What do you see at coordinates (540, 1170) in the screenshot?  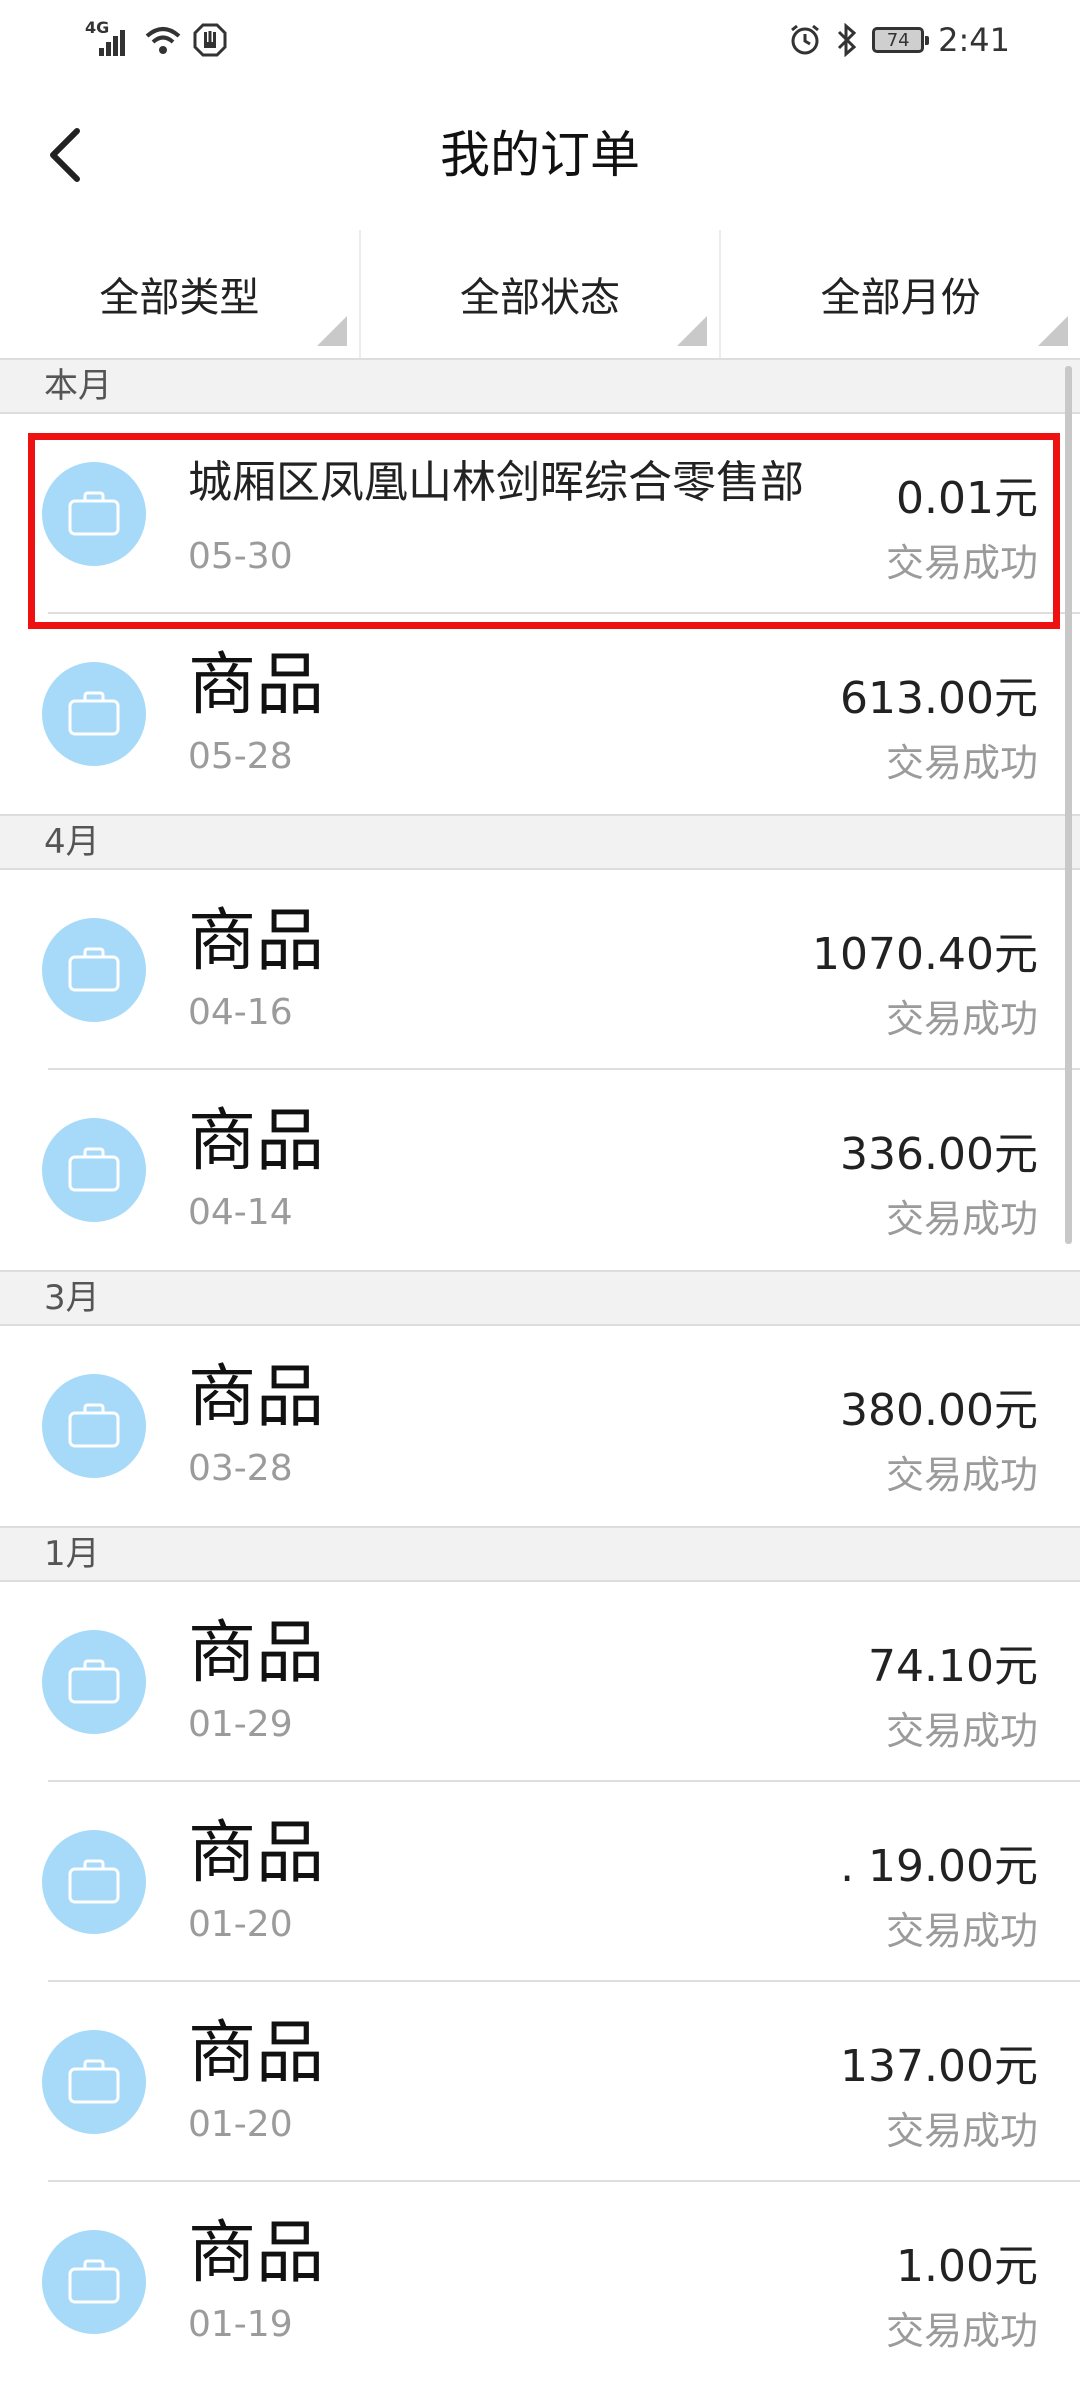 I see `order-item: 商品 04-14 336.00元 交易成功` at bounding box center [540, 1170].